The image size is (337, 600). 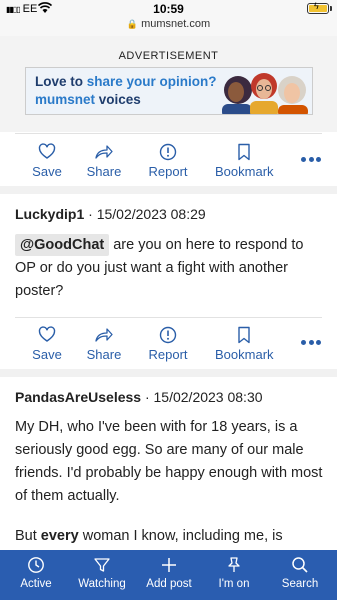 I want to click on post-username: PandasAreUseless, so click(x=78, y=397).